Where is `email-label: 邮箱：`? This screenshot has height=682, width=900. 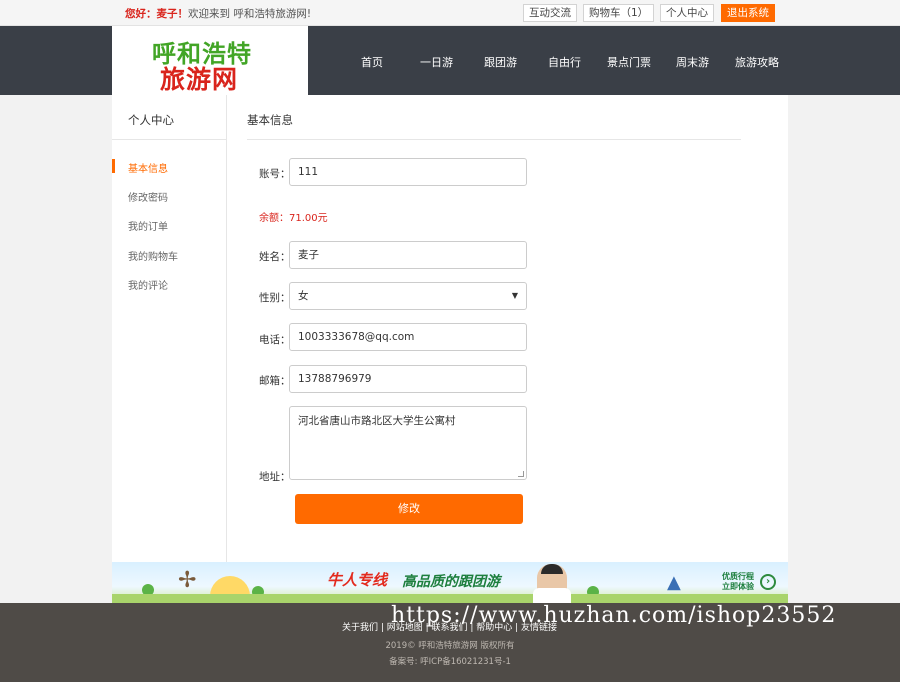 email-label: 邮箱： is located at coordinates (275, 381).